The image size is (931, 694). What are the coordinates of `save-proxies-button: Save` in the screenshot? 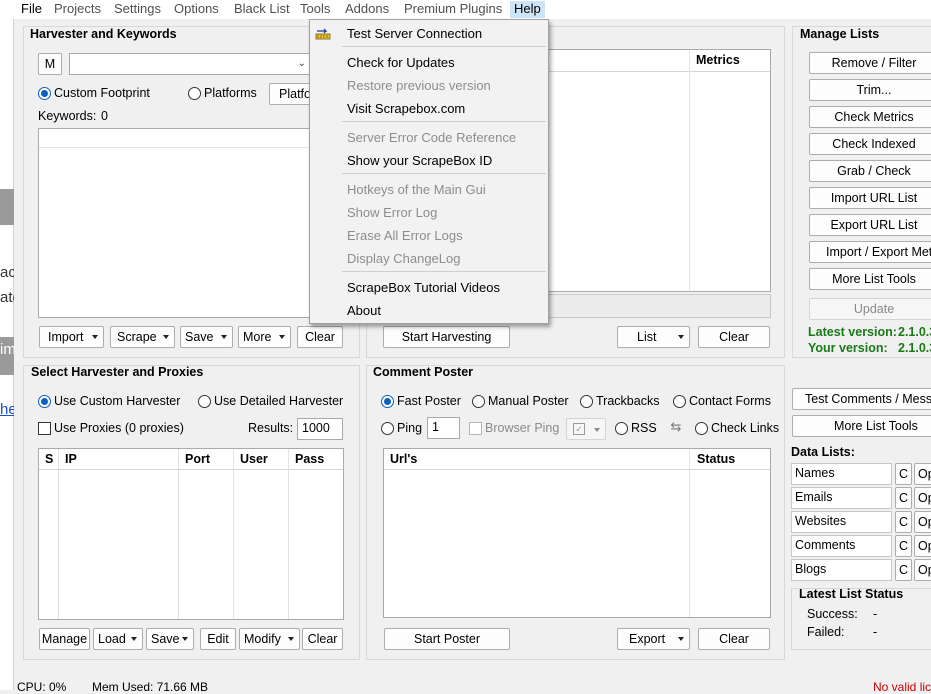 It's located at (170, 639).